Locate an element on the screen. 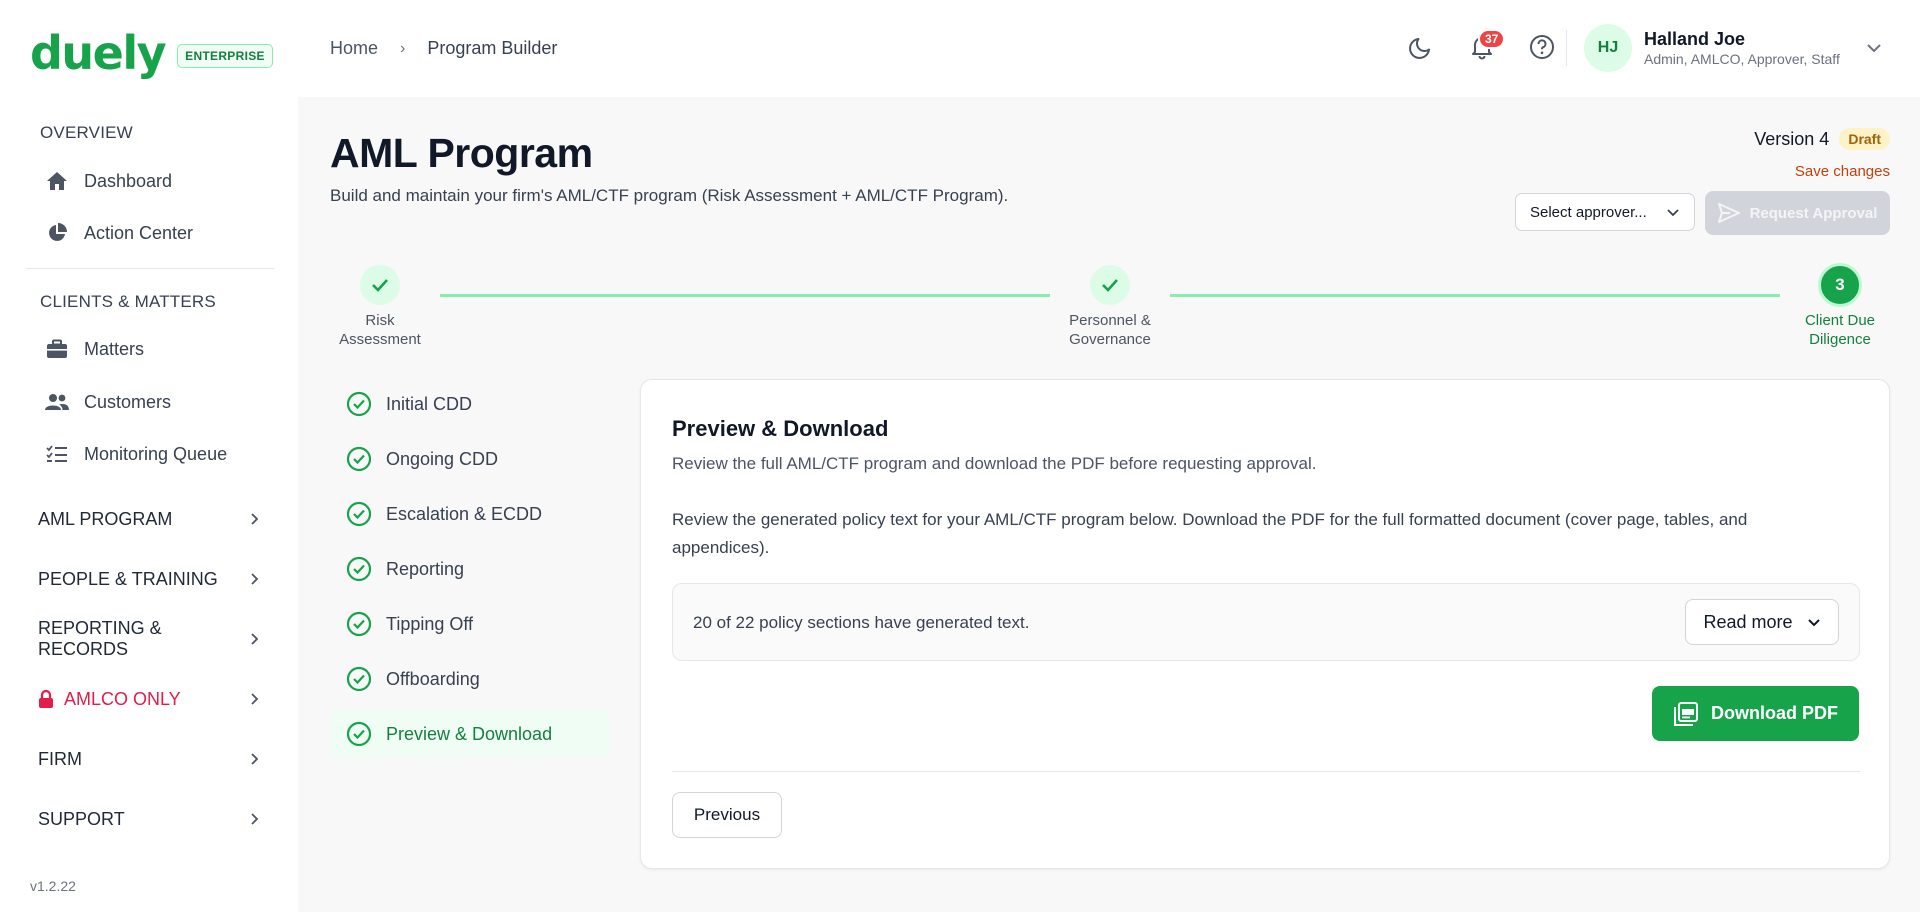  sidebar-item-matters: Matters is located at coordinates (94, 349).